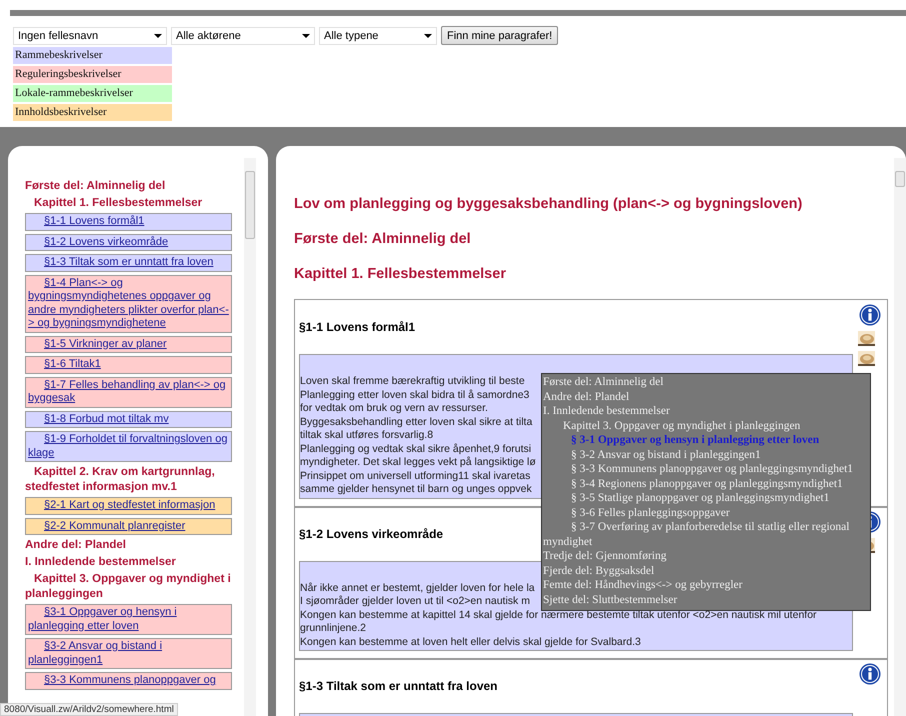 The height and width of the screenshot is (716, 906). I want to click on nav-item: §3-1 Oppgaver og hensyn i planlegging etter loven, so click(128, 619).